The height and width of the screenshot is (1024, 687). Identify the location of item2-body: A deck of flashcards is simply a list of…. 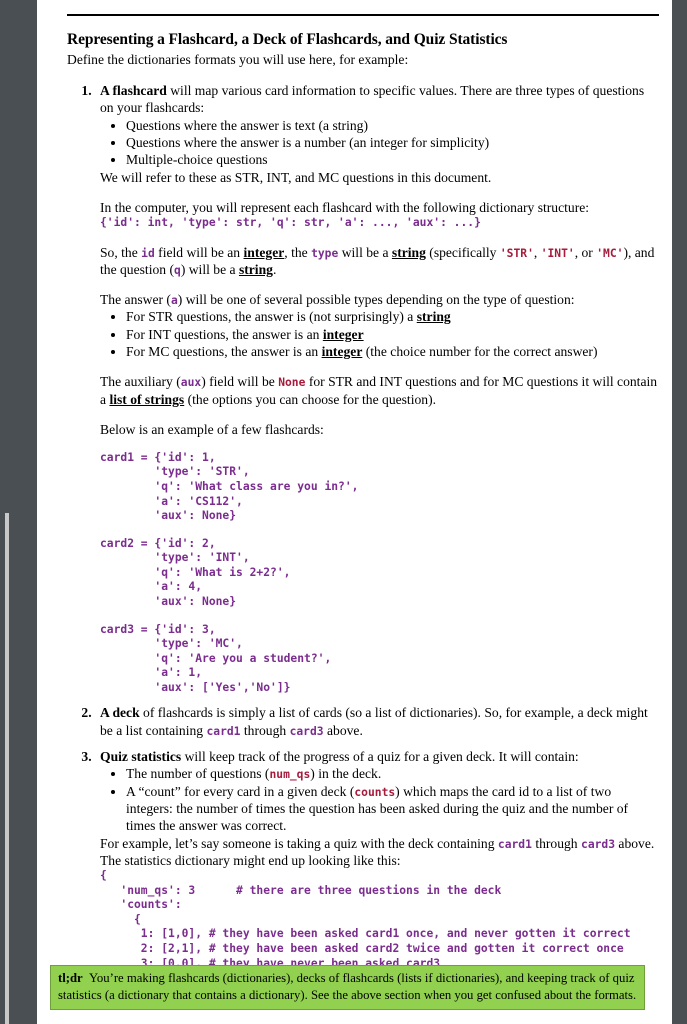
(380, 721).